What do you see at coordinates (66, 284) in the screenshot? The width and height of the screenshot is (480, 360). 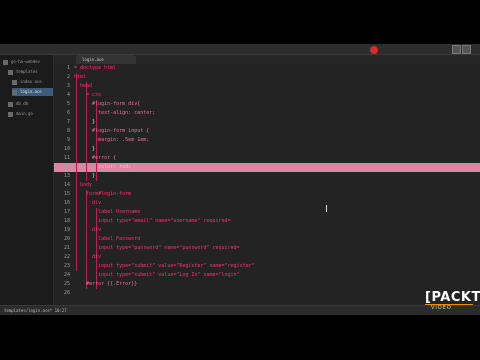 I see `line-number: 25` at bounding box center [66, 284].